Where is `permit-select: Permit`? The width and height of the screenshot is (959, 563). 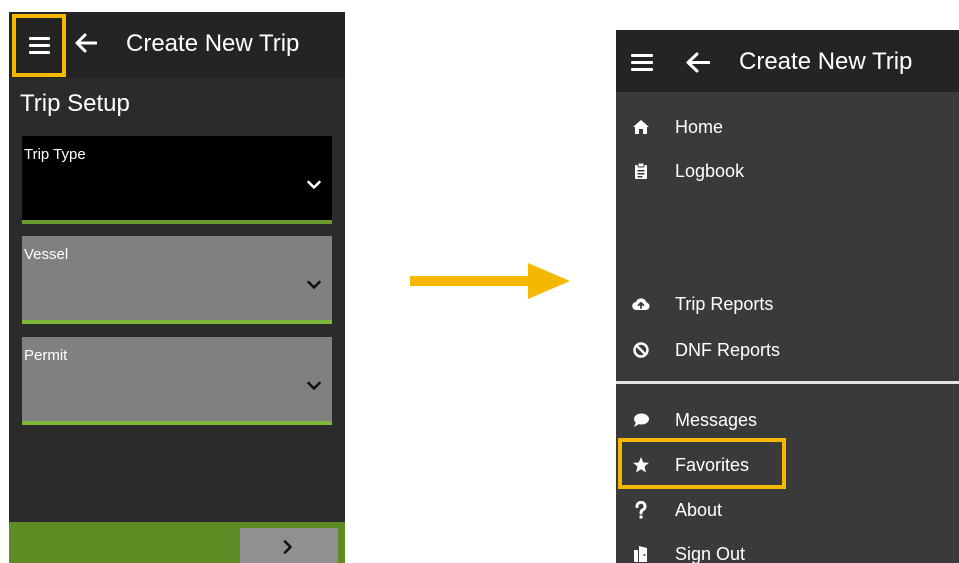 permit-select: Permit is located at coordinates (177, 381).